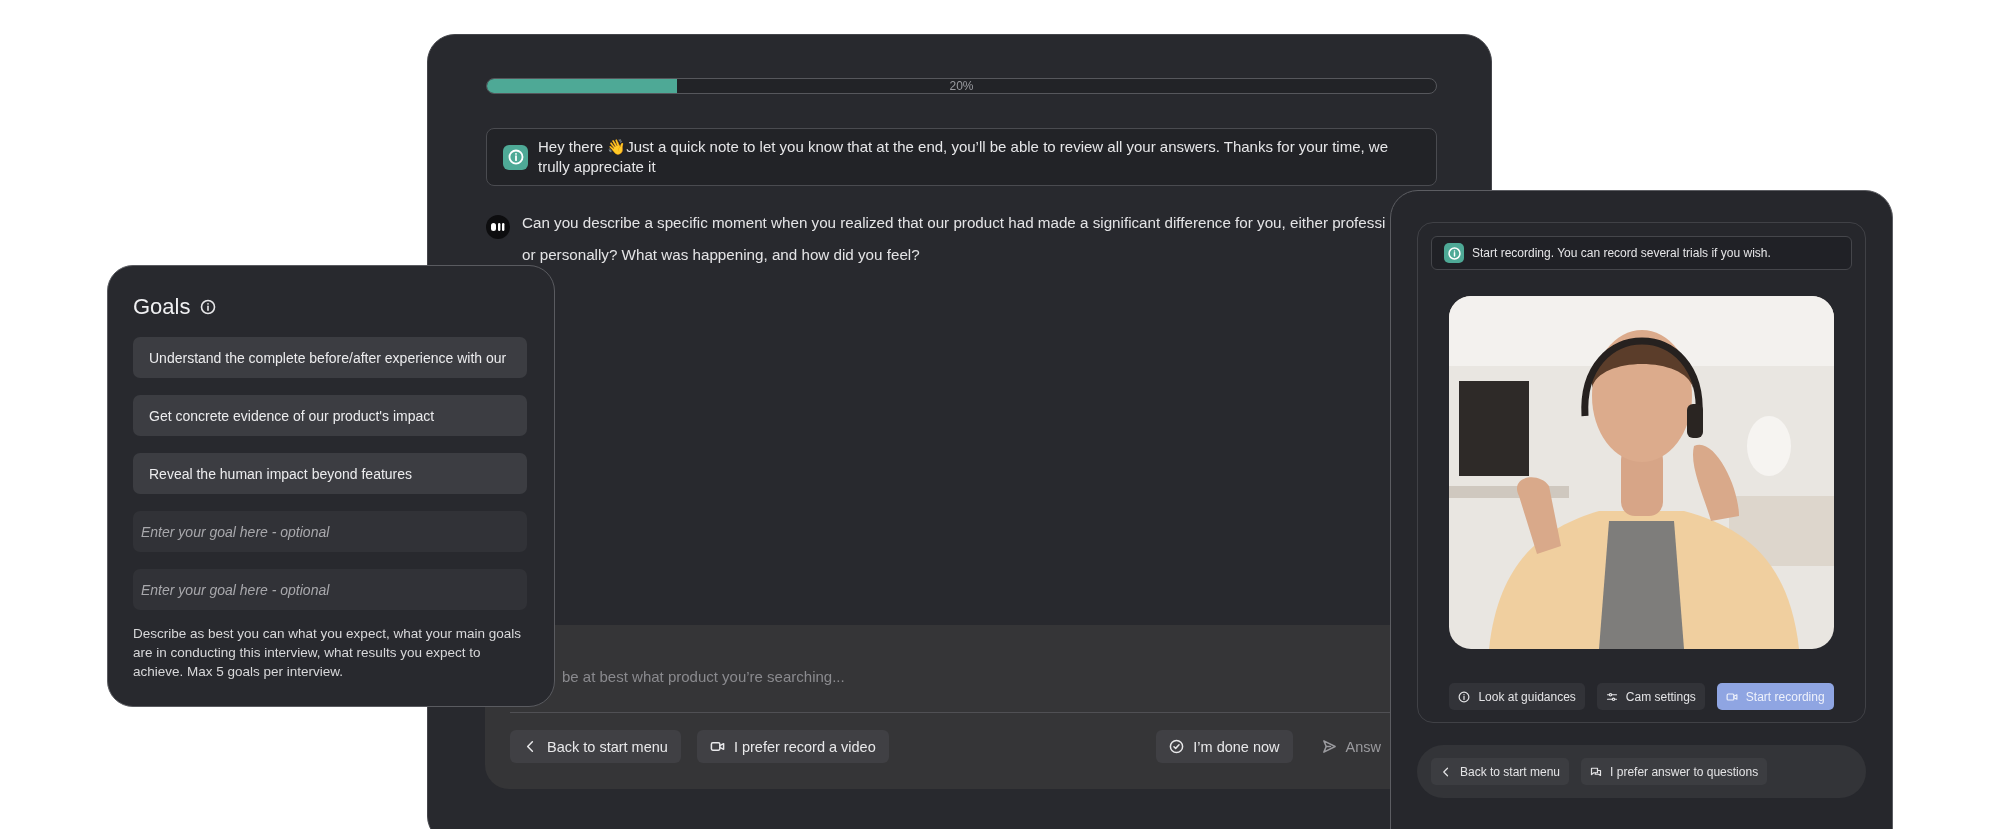 The height and width of the screenshot is (829, 2000). I want to click on answer-questions-button: I prefer answer to questions, so click(1674, 771).